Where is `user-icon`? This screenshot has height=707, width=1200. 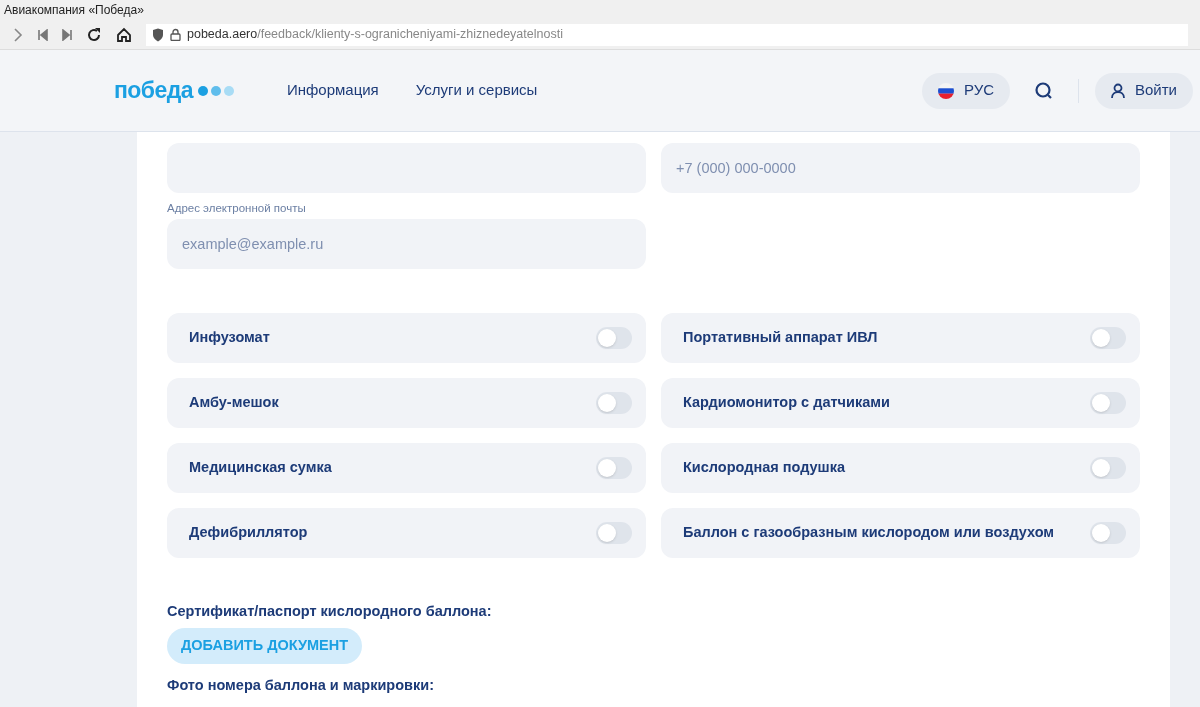 user-icon is located at coordinates (1118, 90).